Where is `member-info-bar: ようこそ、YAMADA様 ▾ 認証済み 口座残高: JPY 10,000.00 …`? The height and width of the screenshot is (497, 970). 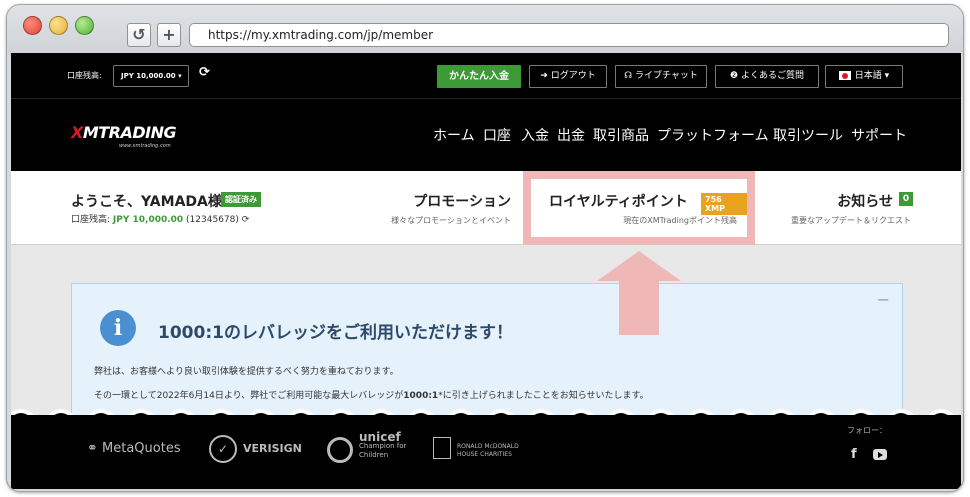
member-info-bar: ようこそ、YAMADA様 ▾ 認証済み 口座残高: JPY 10,000.00 … is located at coordinates (486, 208).